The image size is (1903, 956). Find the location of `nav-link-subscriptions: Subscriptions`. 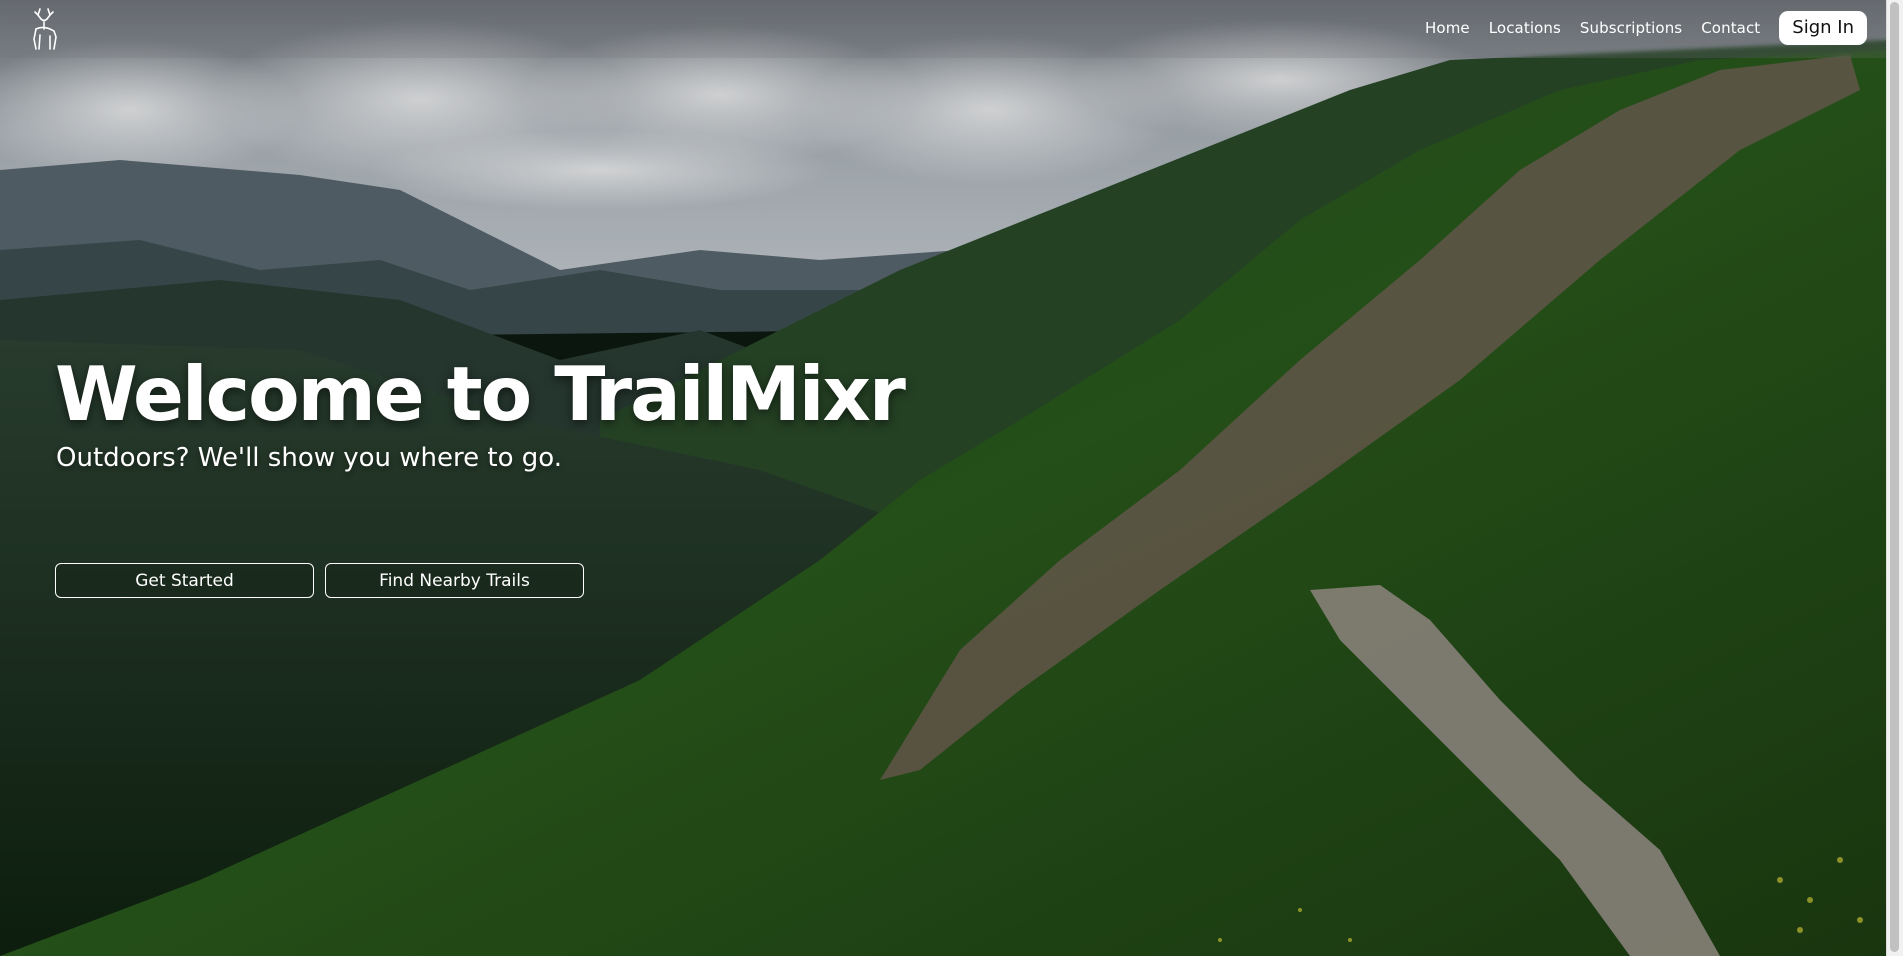

nav-link-subscriptions: Subscriptions is located at coordinates (1631, 28).